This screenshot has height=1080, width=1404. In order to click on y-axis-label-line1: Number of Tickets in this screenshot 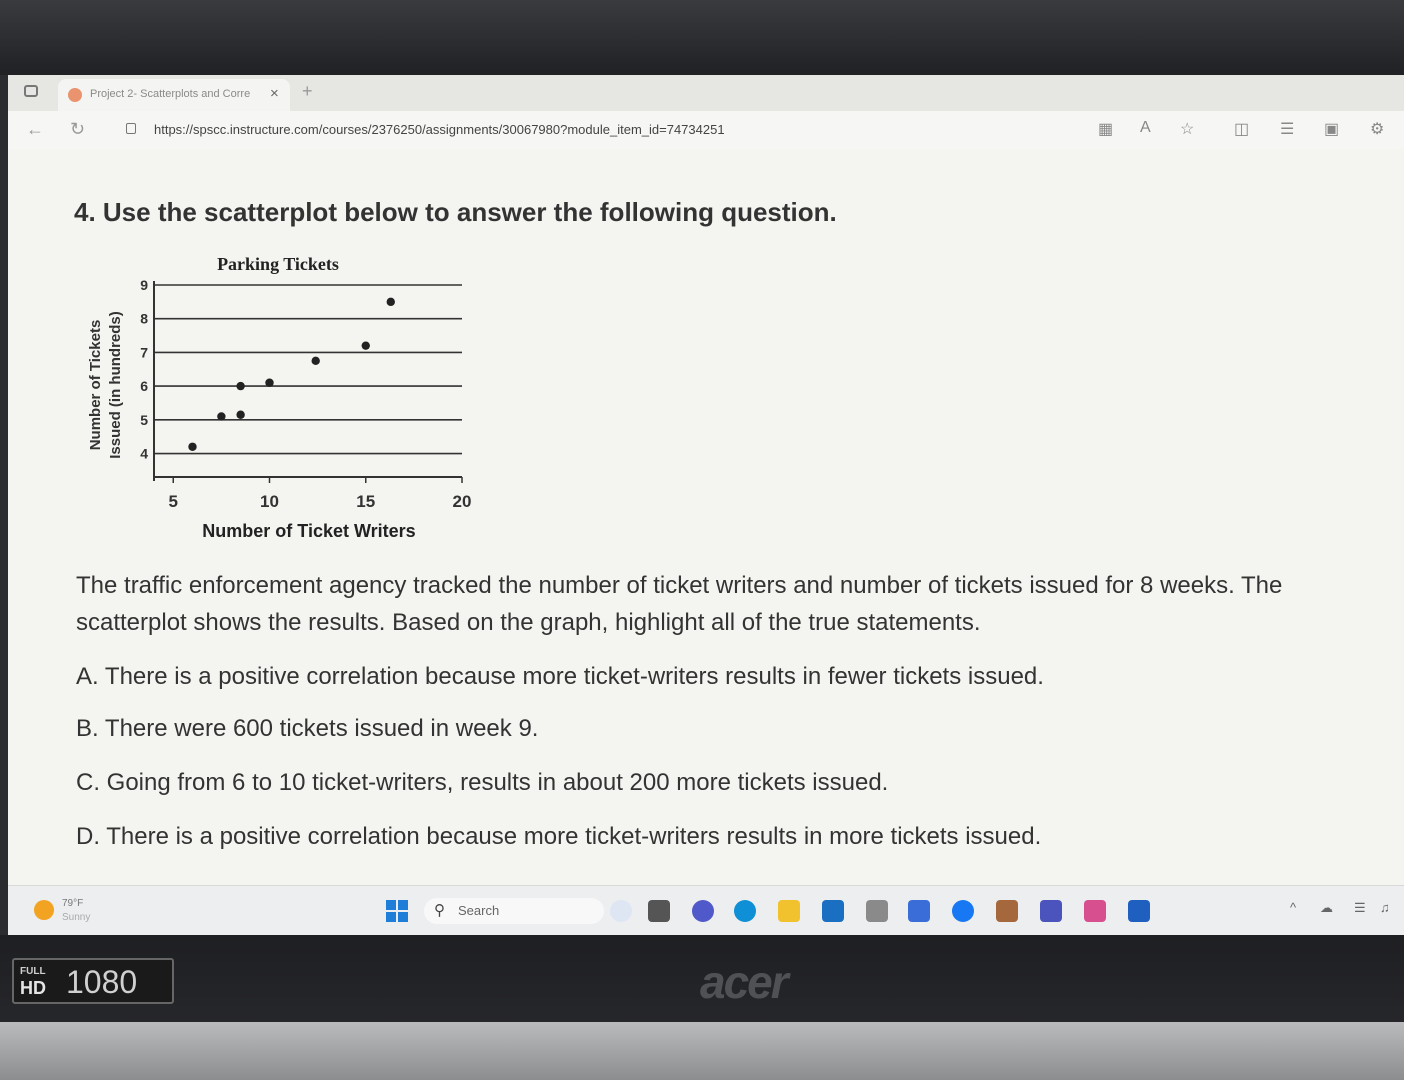, I will do `click(95, 385)`.